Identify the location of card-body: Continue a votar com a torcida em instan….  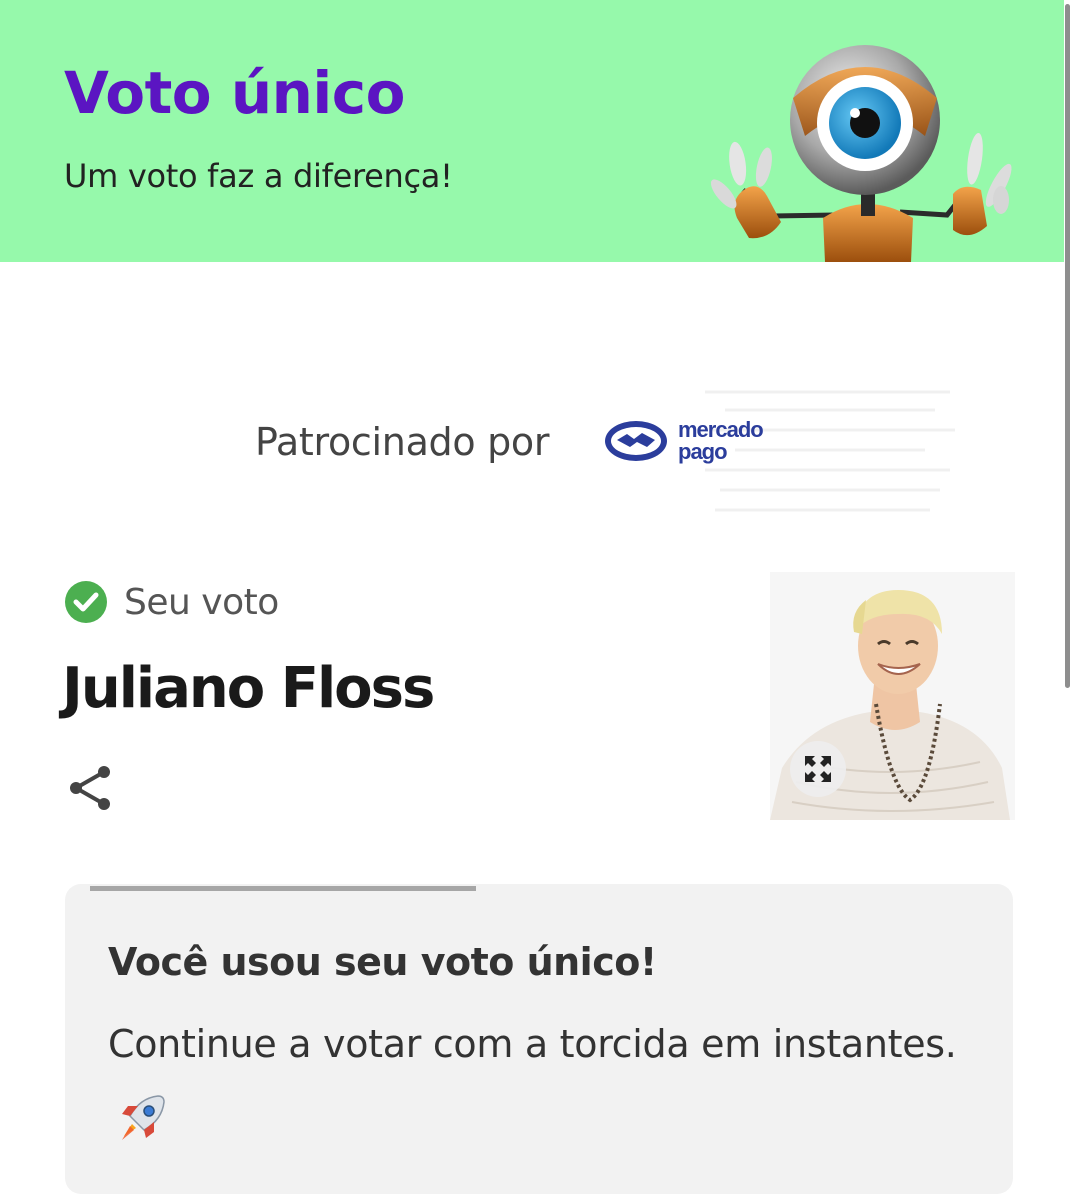
(548, 1082).